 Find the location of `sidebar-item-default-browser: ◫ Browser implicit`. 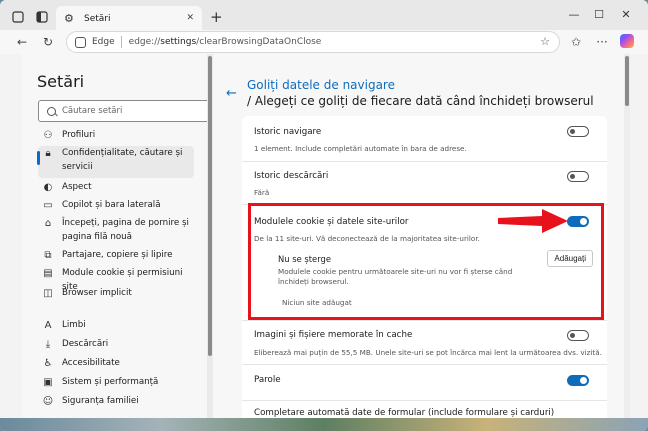

sidebar-item-default-browser: ◫ Browser implicit is located at coordinates (116, 293).